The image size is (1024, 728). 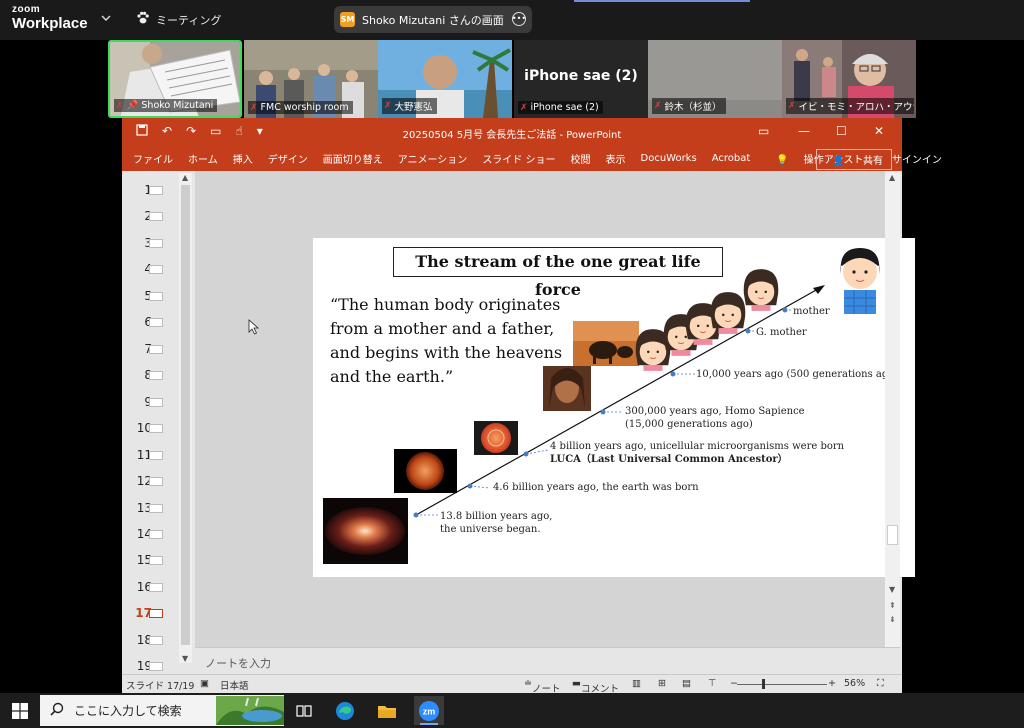 I want to click on slide-thumbnail: 7, so click(x=152, y=349).